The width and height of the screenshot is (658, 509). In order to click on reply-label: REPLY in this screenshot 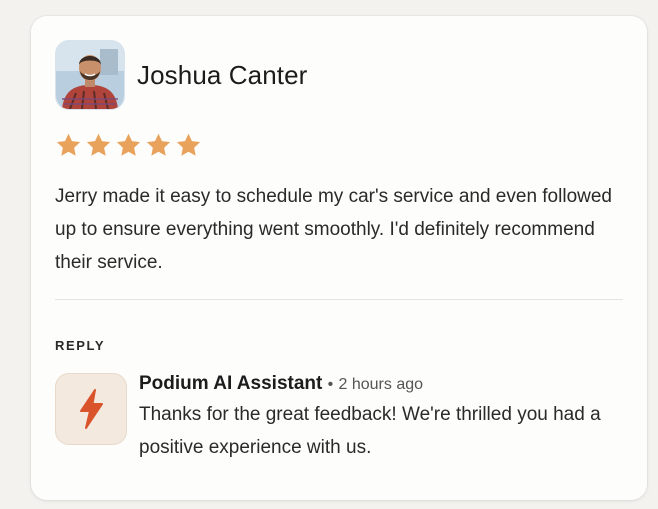, I will do `click(80, 345)`.